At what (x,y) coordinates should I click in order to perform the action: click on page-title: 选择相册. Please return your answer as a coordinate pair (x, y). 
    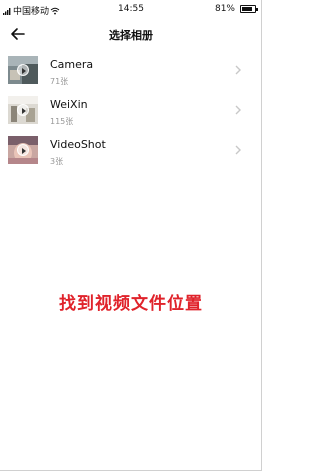
    Looking at the image, I should click on (131, 35).